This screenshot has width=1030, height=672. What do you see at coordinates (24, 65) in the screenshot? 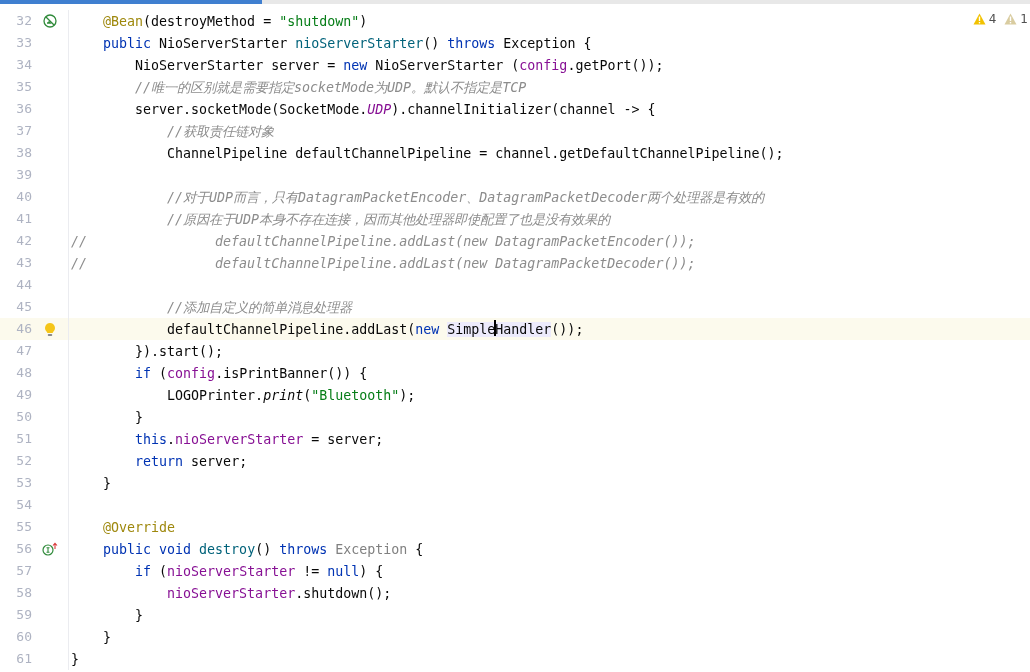
I see `line-number: 34` at bounding box center [24, 65].